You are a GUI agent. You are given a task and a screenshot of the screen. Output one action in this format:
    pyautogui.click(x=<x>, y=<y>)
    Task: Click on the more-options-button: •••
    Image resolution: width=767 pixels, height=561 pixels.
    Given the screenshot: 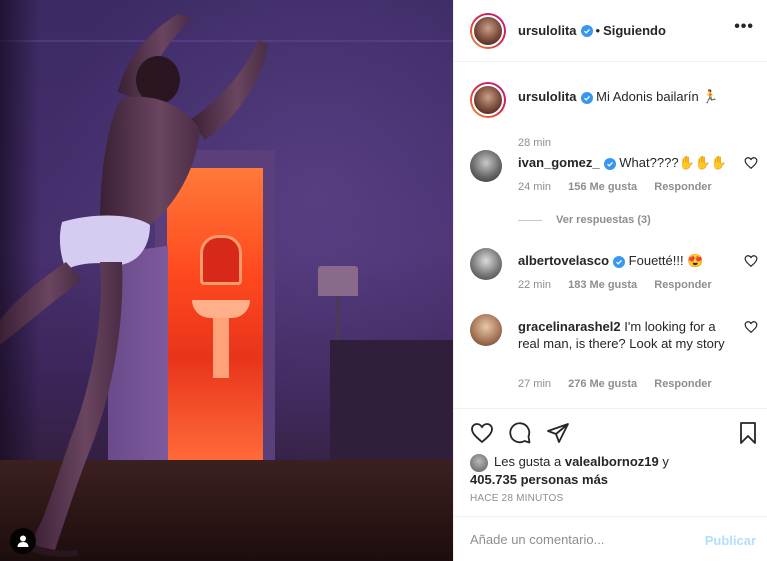 What is the action you would take?
    pyautogui.click(x=744, y=27)
    